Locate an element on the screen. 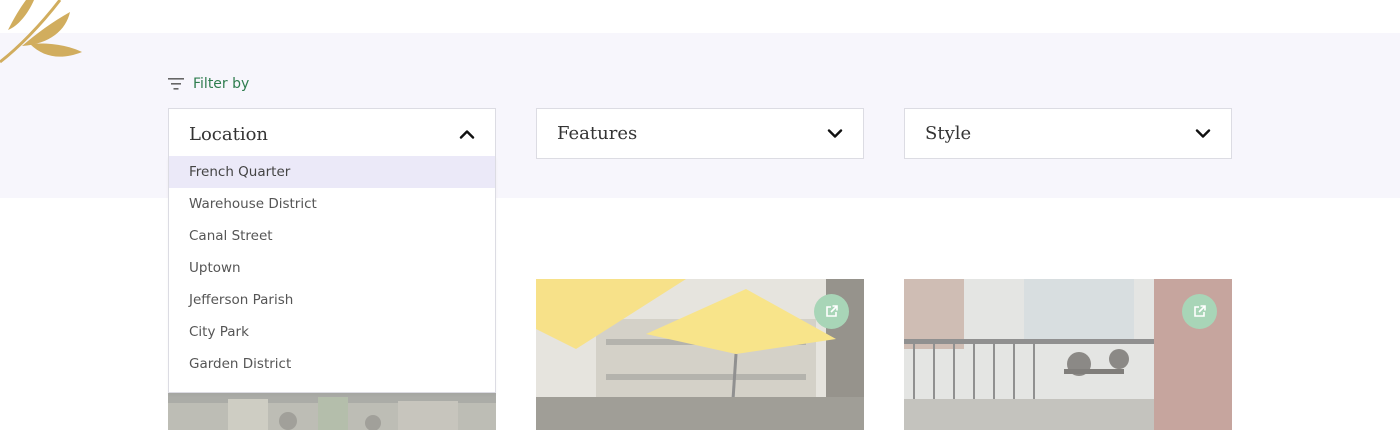 The height and width of the screenshot is (430, 1400). filter-by-label: Filter by is located at coordinates (208, 84).